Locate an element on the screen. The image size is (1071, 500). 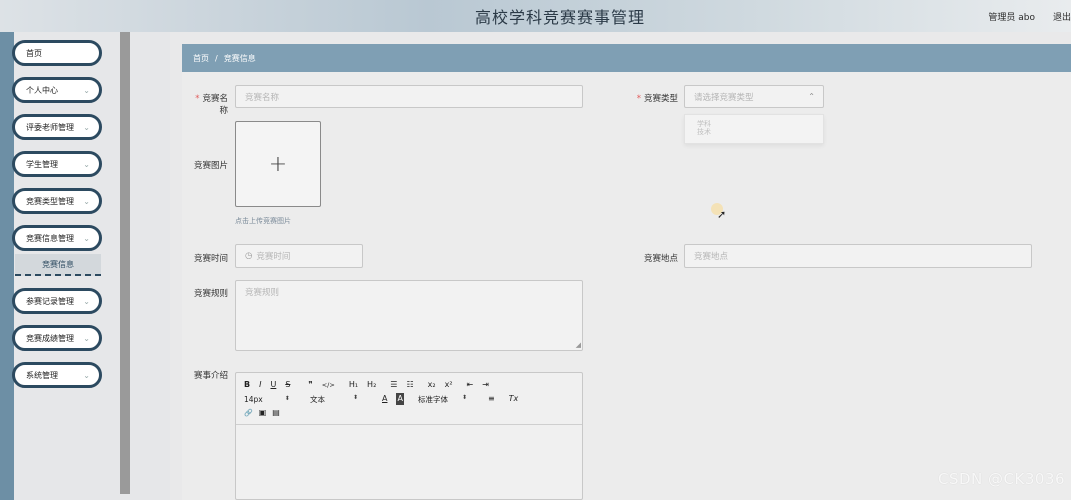
sidebar-item-scores: 竞赛成绩管理 ⌄ is located at coordinates (57, 338).